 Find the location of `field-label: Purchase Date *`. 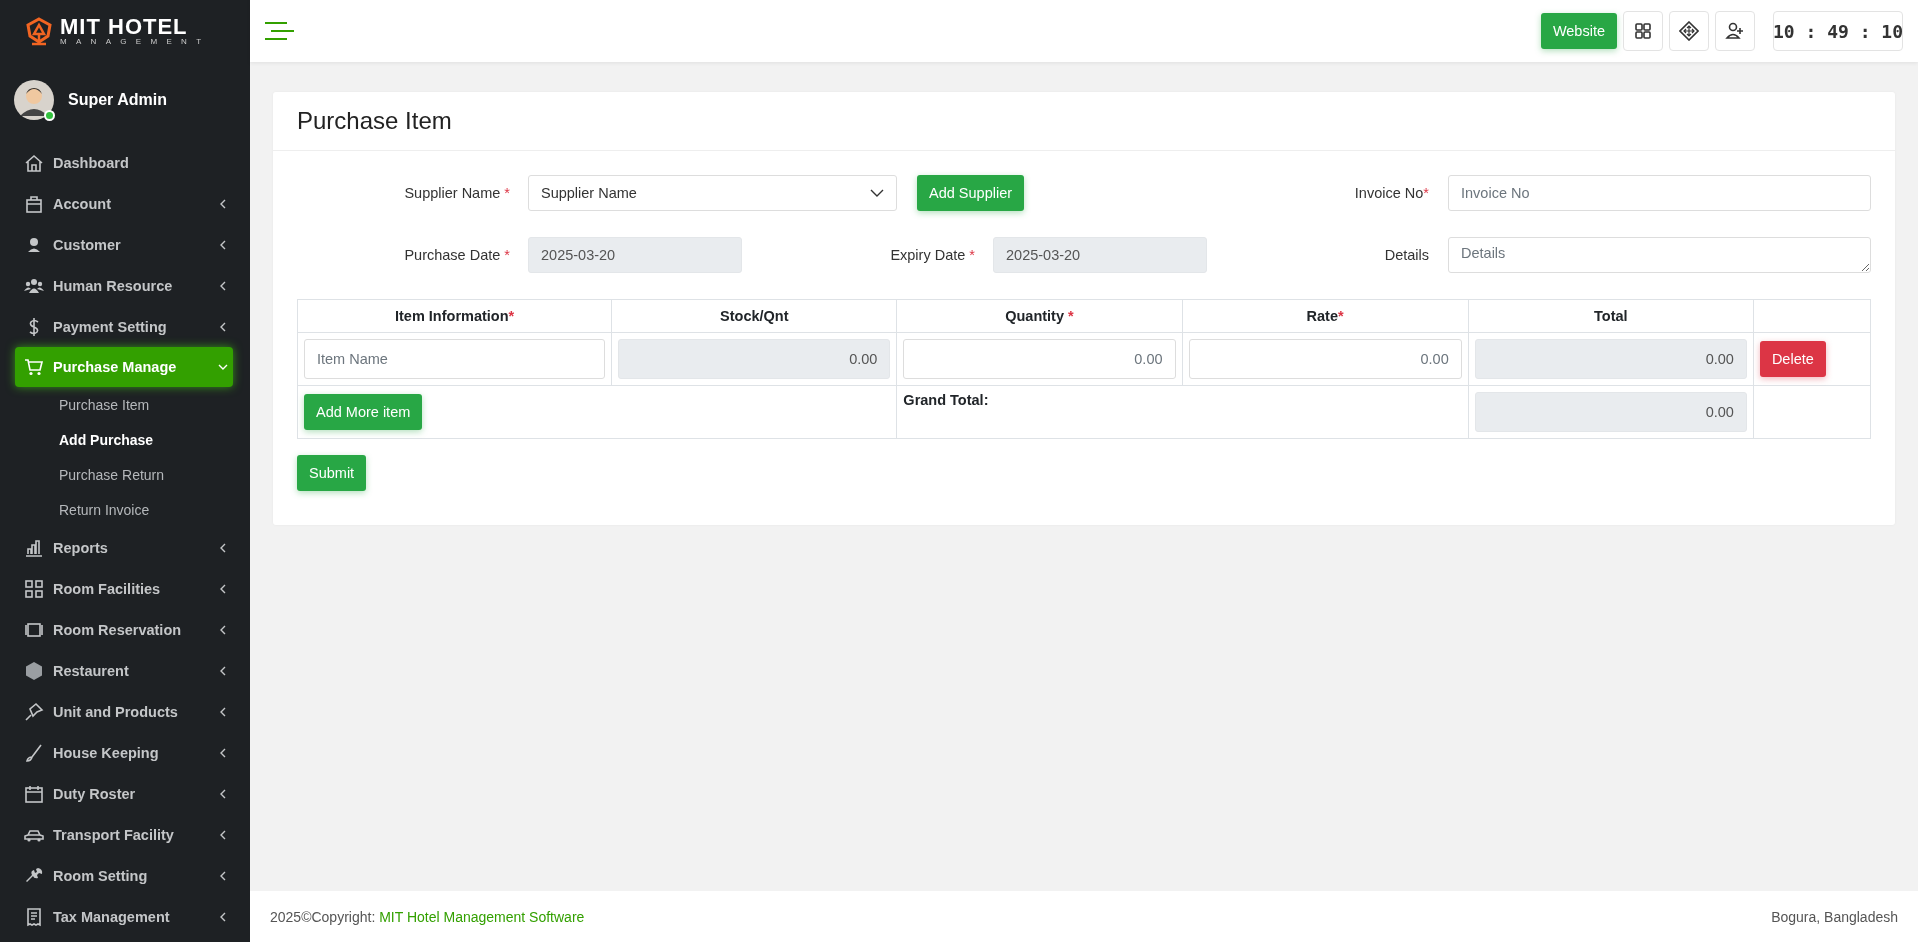

field-label: Purchase Date * is located at coordinates (456, 255).